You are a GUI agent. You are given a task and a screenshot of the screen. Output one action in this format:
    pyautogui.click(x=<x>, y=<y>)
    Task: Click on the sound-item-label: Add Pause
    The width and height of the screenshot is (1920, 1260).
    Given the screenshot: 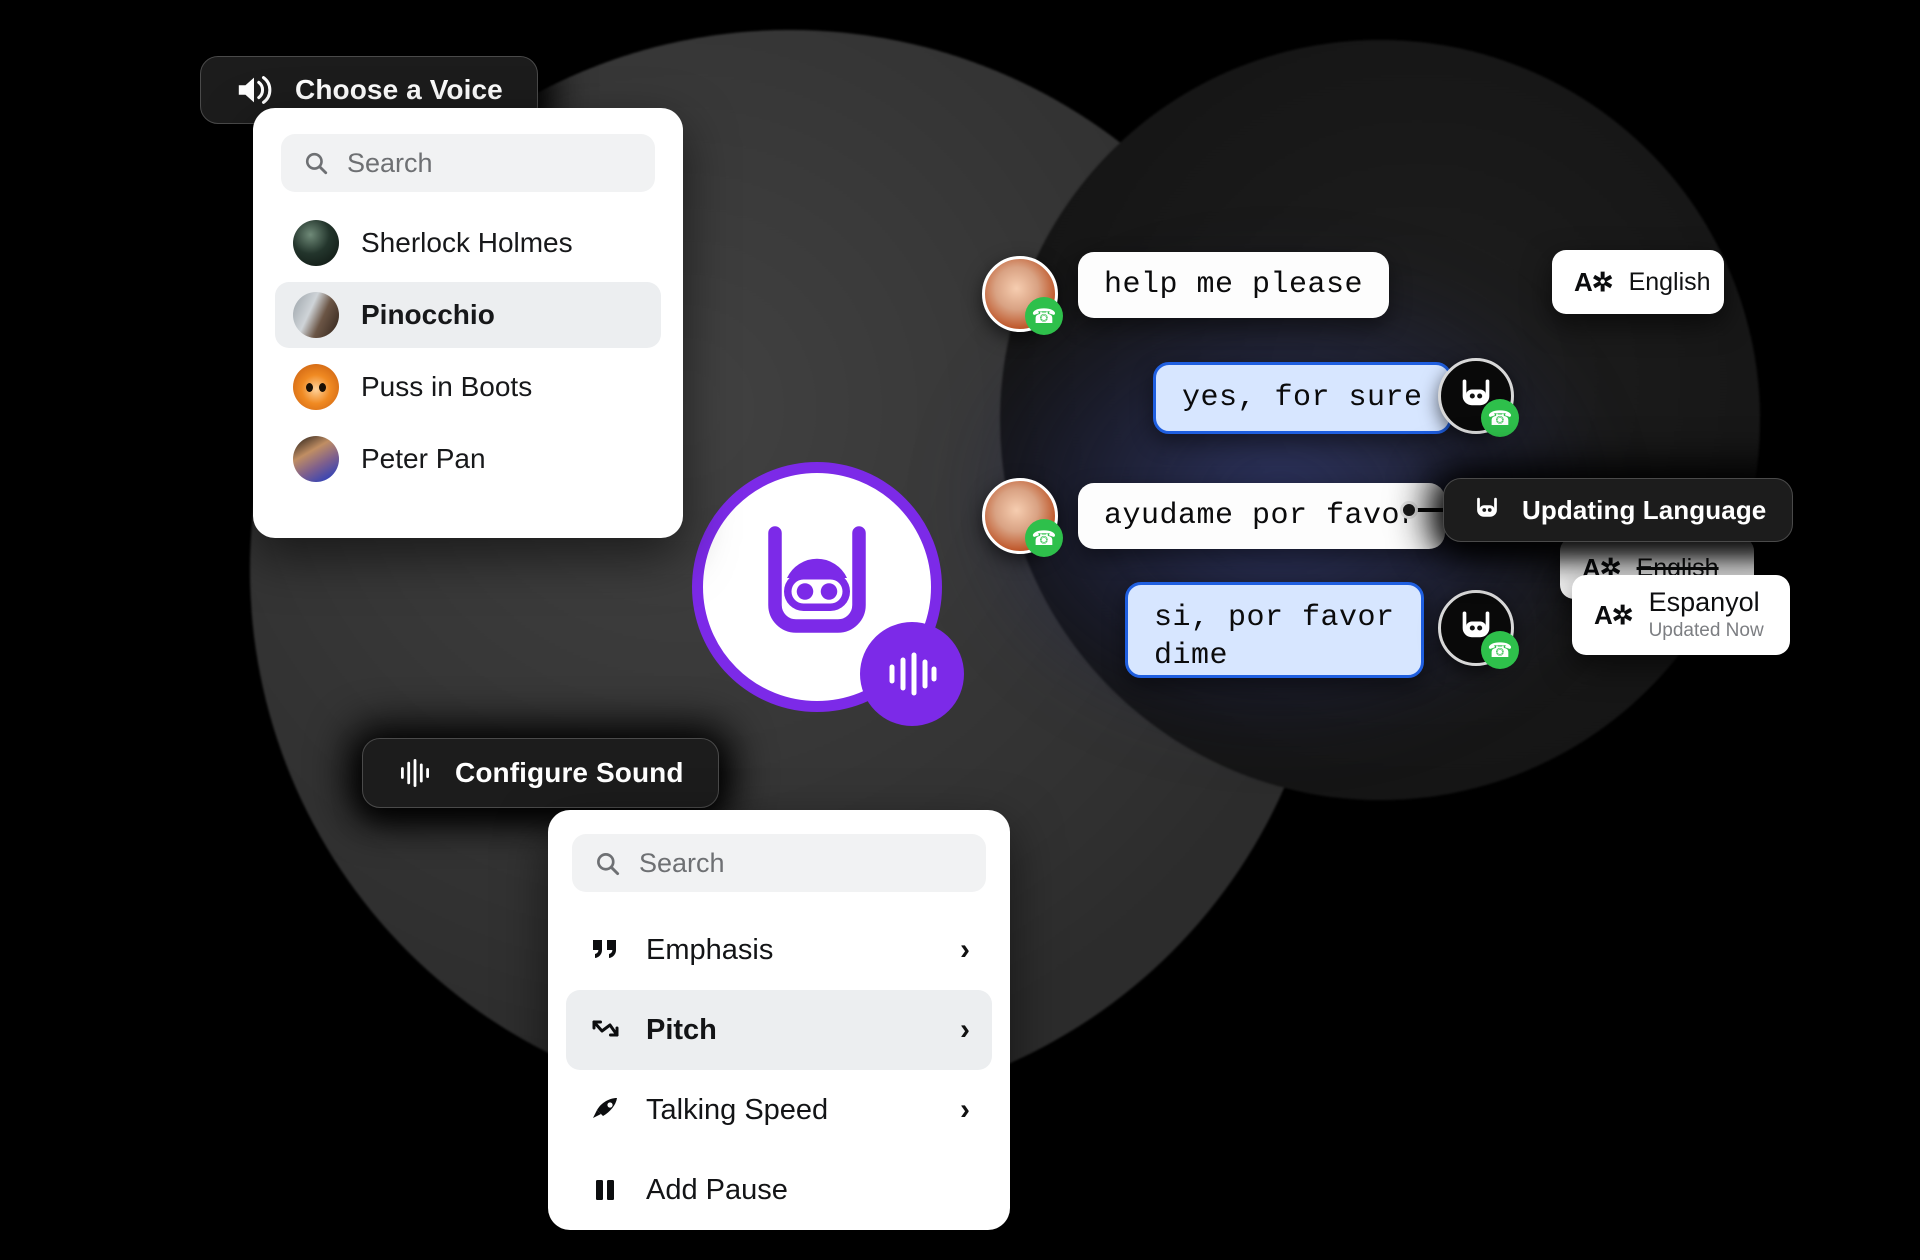 What is the action you would take?
    pyautogui.click(x=717, y=1189)
    